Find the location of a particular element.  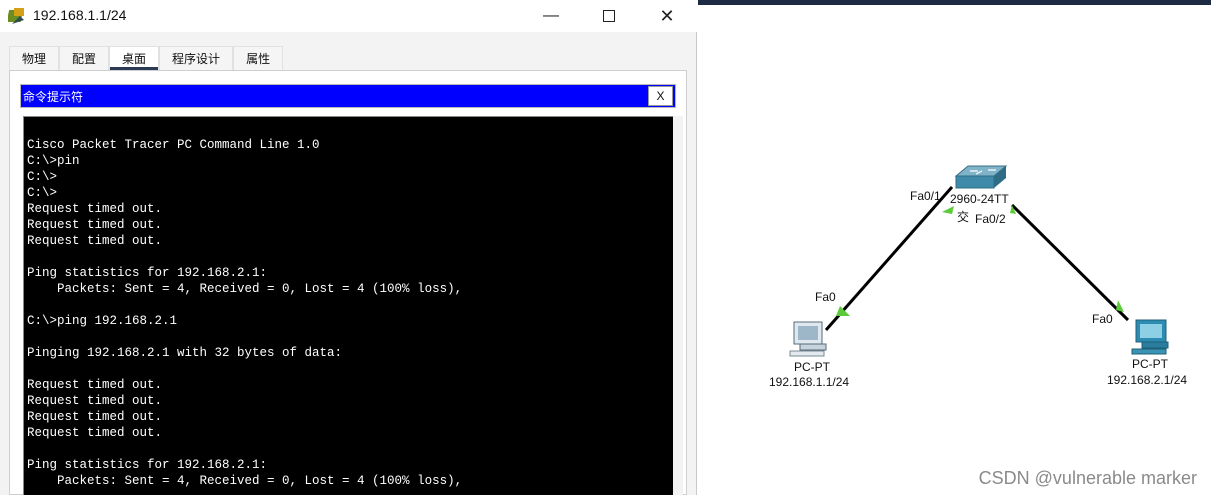

terminal-line: Cisco Packet Tracer PC Command Line 1.0 is located at coordinates (173, 145).